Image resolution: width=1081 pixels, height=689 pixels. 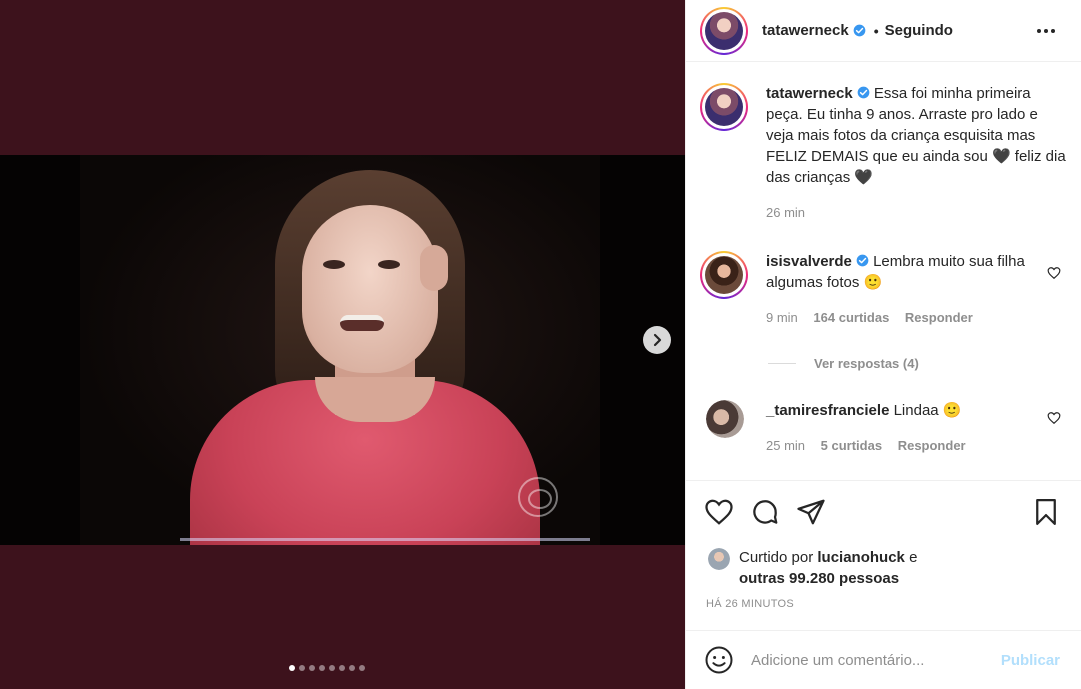 I want to click on next-arrow-button, so click(x=657, y=340).